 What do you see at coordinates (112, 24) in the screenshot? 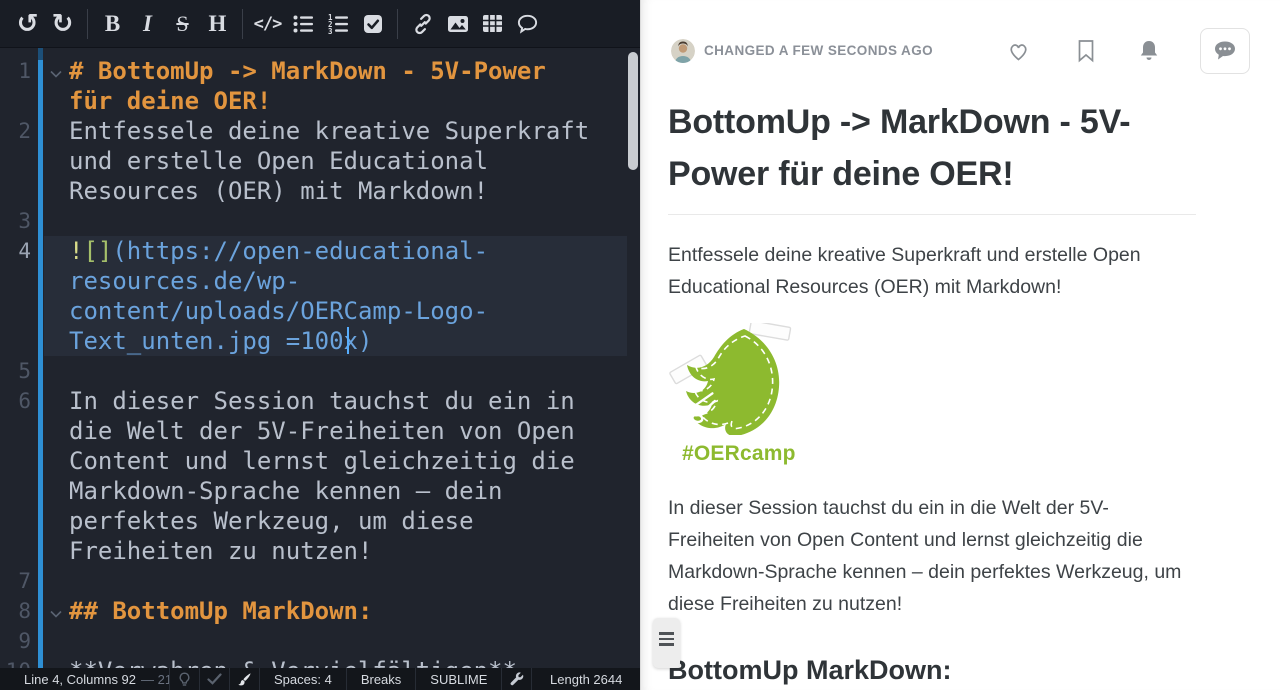
I see `bold-button: B` at bounding box center [112, 24].